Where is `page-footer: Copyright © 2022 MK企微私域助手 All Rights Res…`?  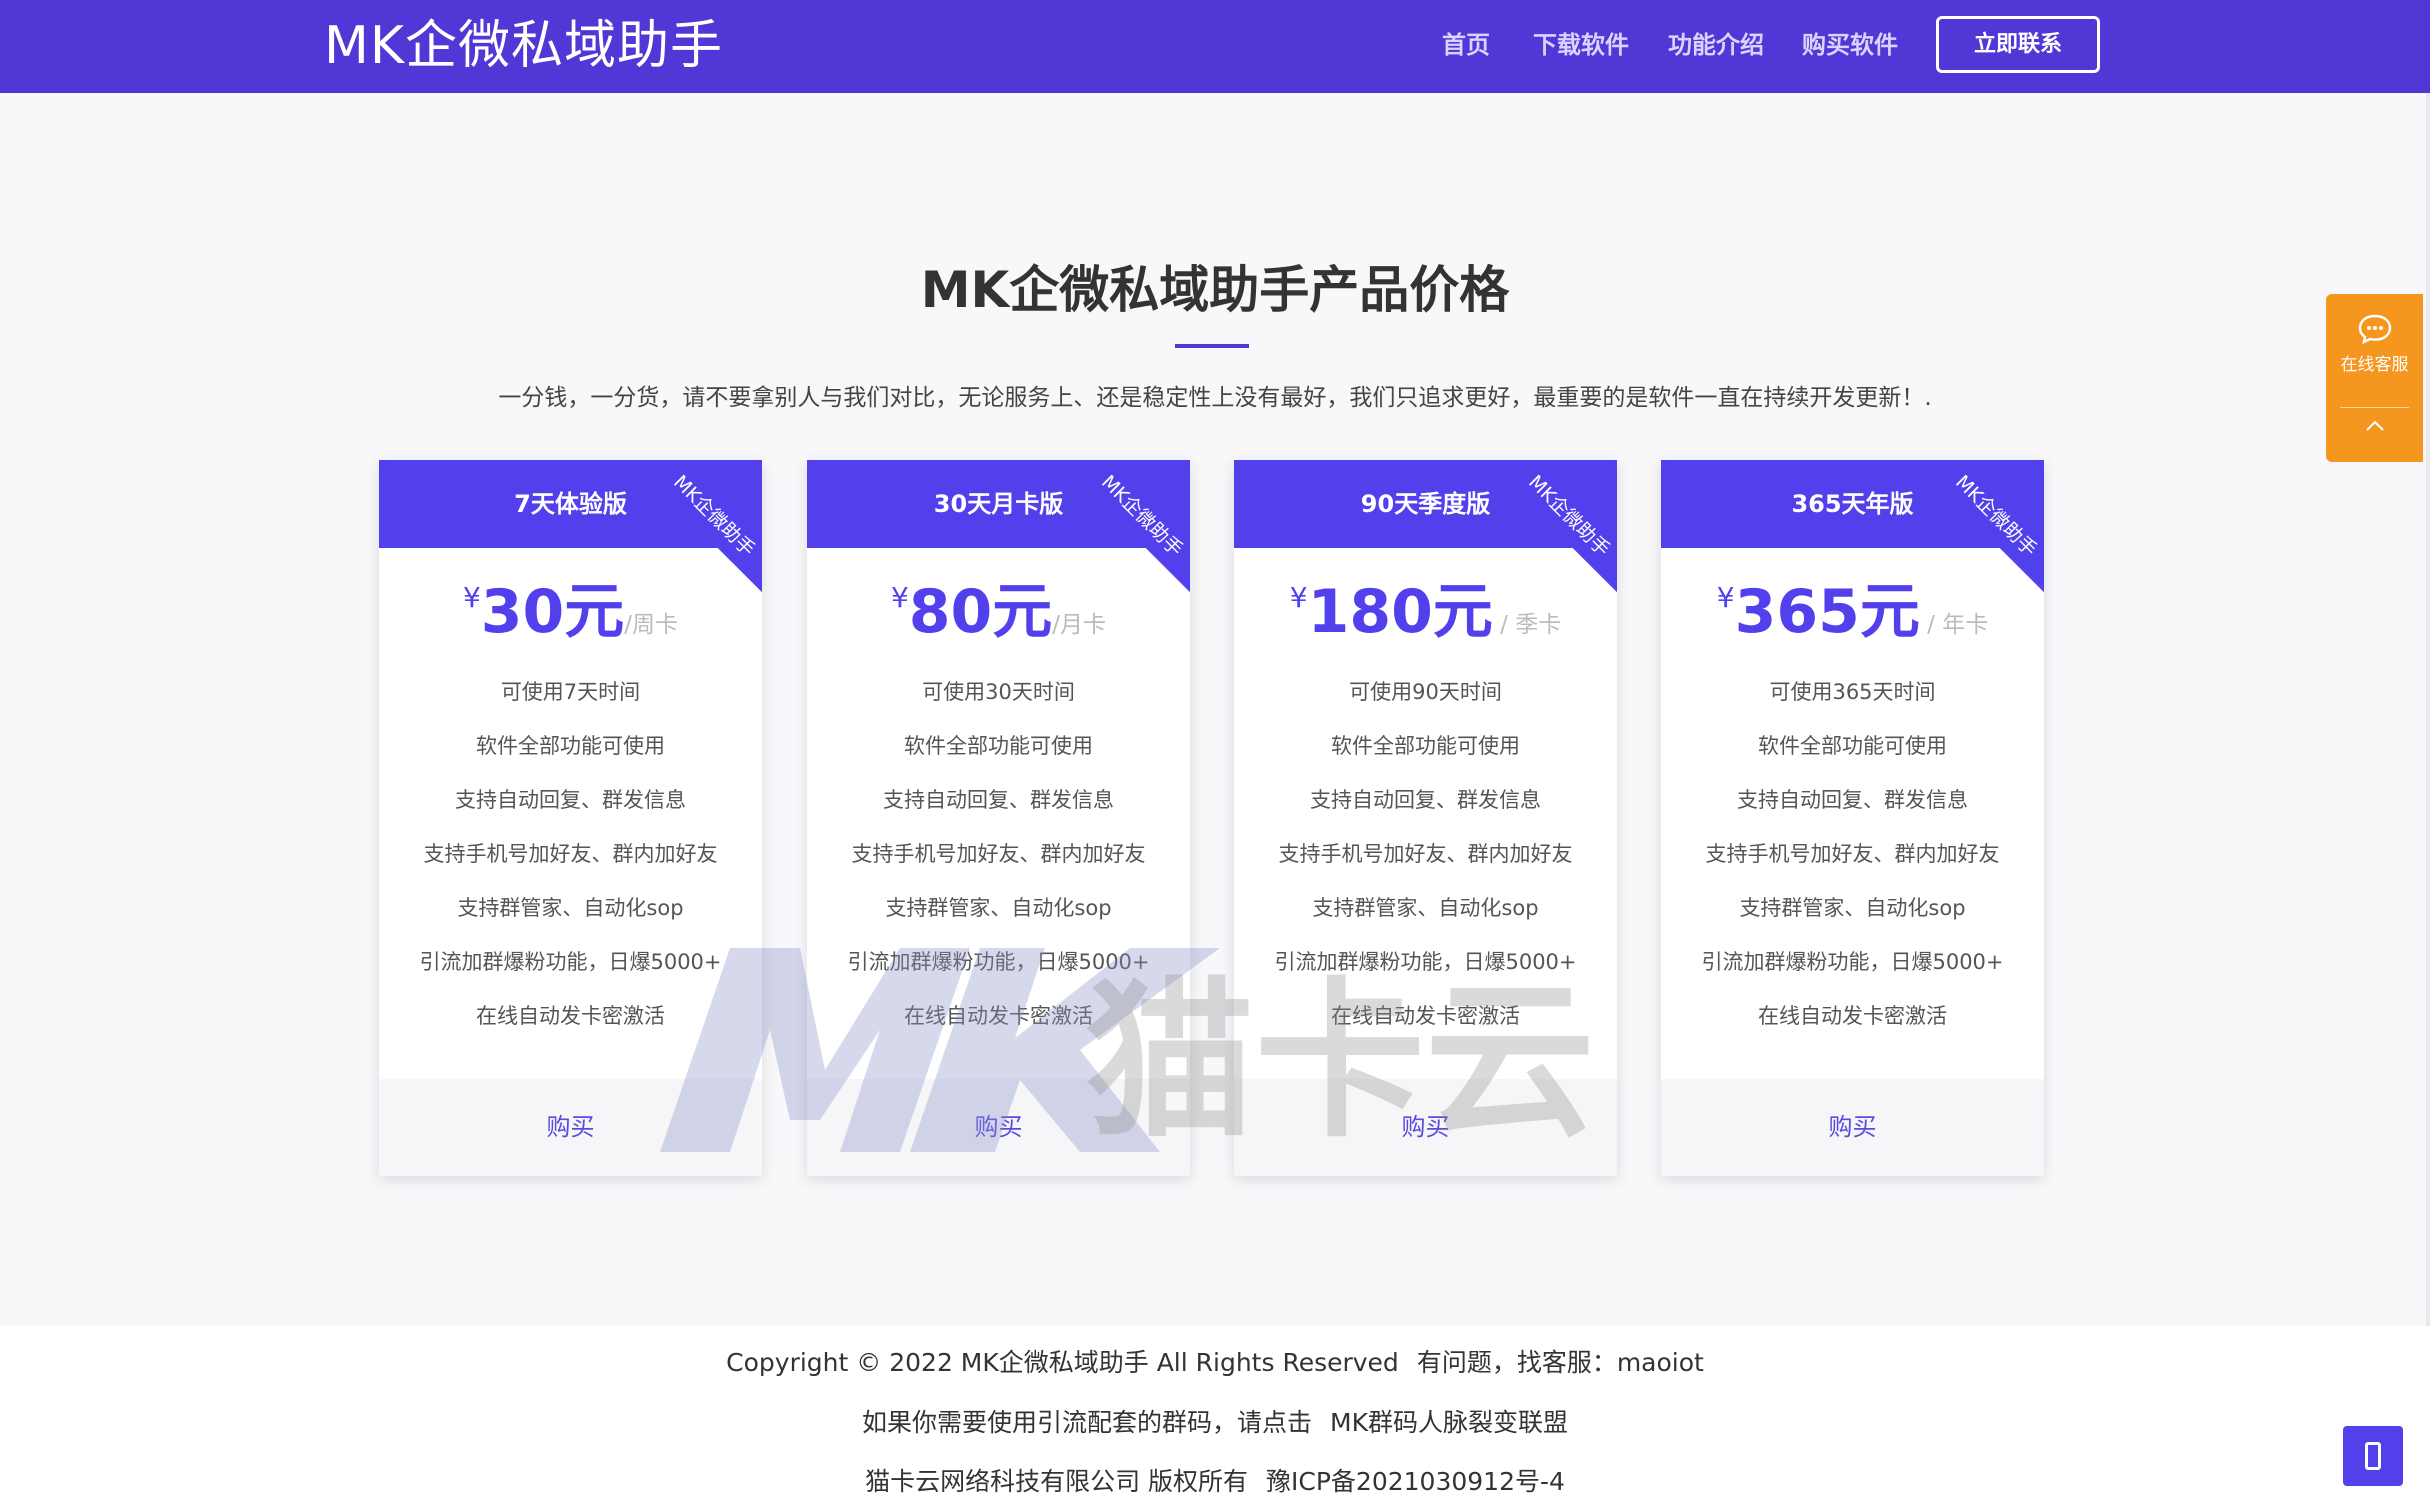
page-footer: Copyright © 2022 MK企微私域助手 All Rights Res… is located at coordinates (1215, 1411).